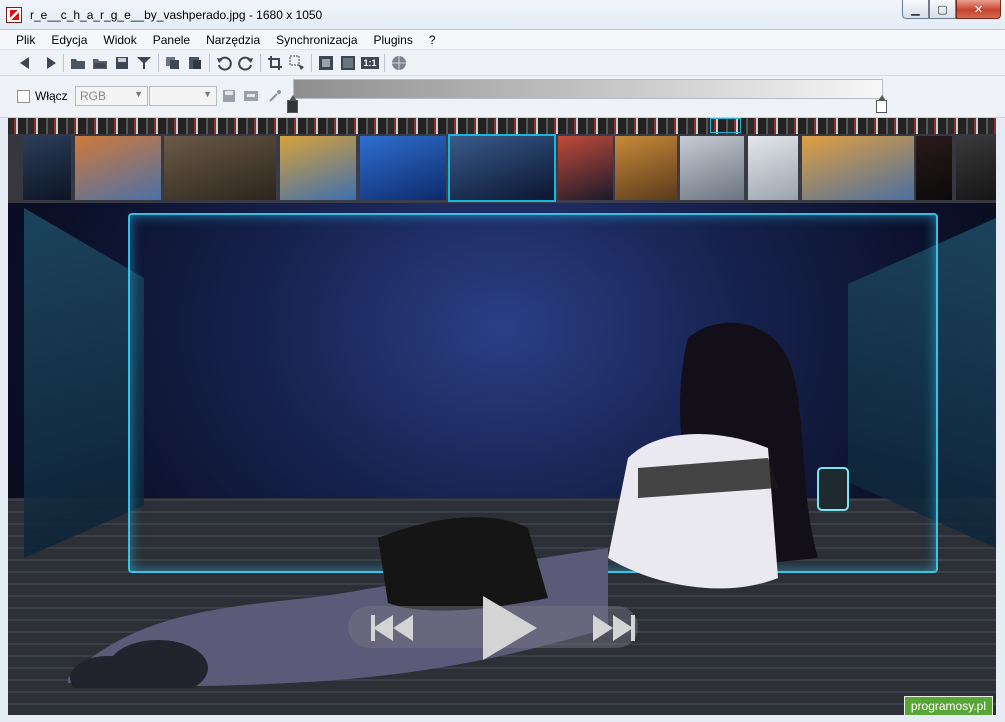  What do you see at coordinates (173, 63) in the screenshot?
I see `copy-icon` at bounding box center [173, 63].